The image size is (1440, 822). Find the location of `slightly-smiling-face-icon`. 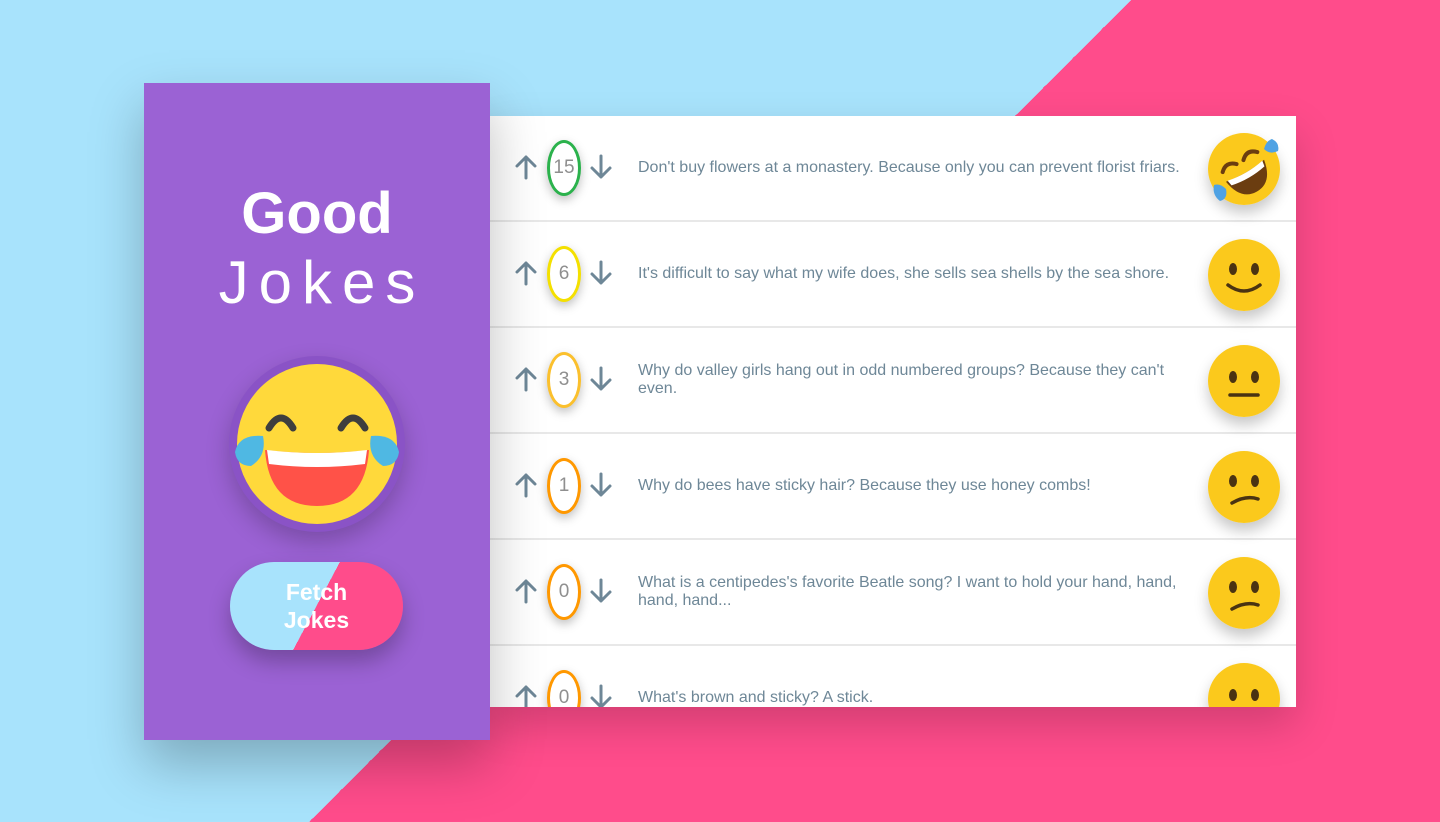

slightly-smiling-face-icon is located at coordinates (1244, 275).